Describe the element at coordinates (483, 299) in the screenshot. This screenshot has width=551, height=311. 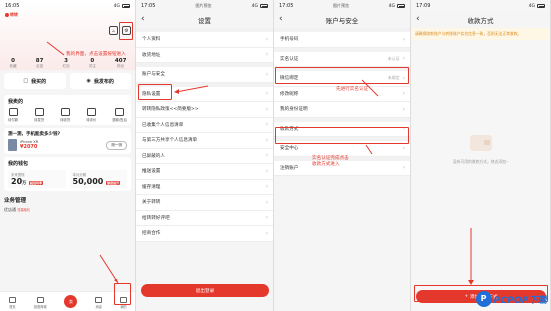
I see `watermark-logo-icon: P` at that location.